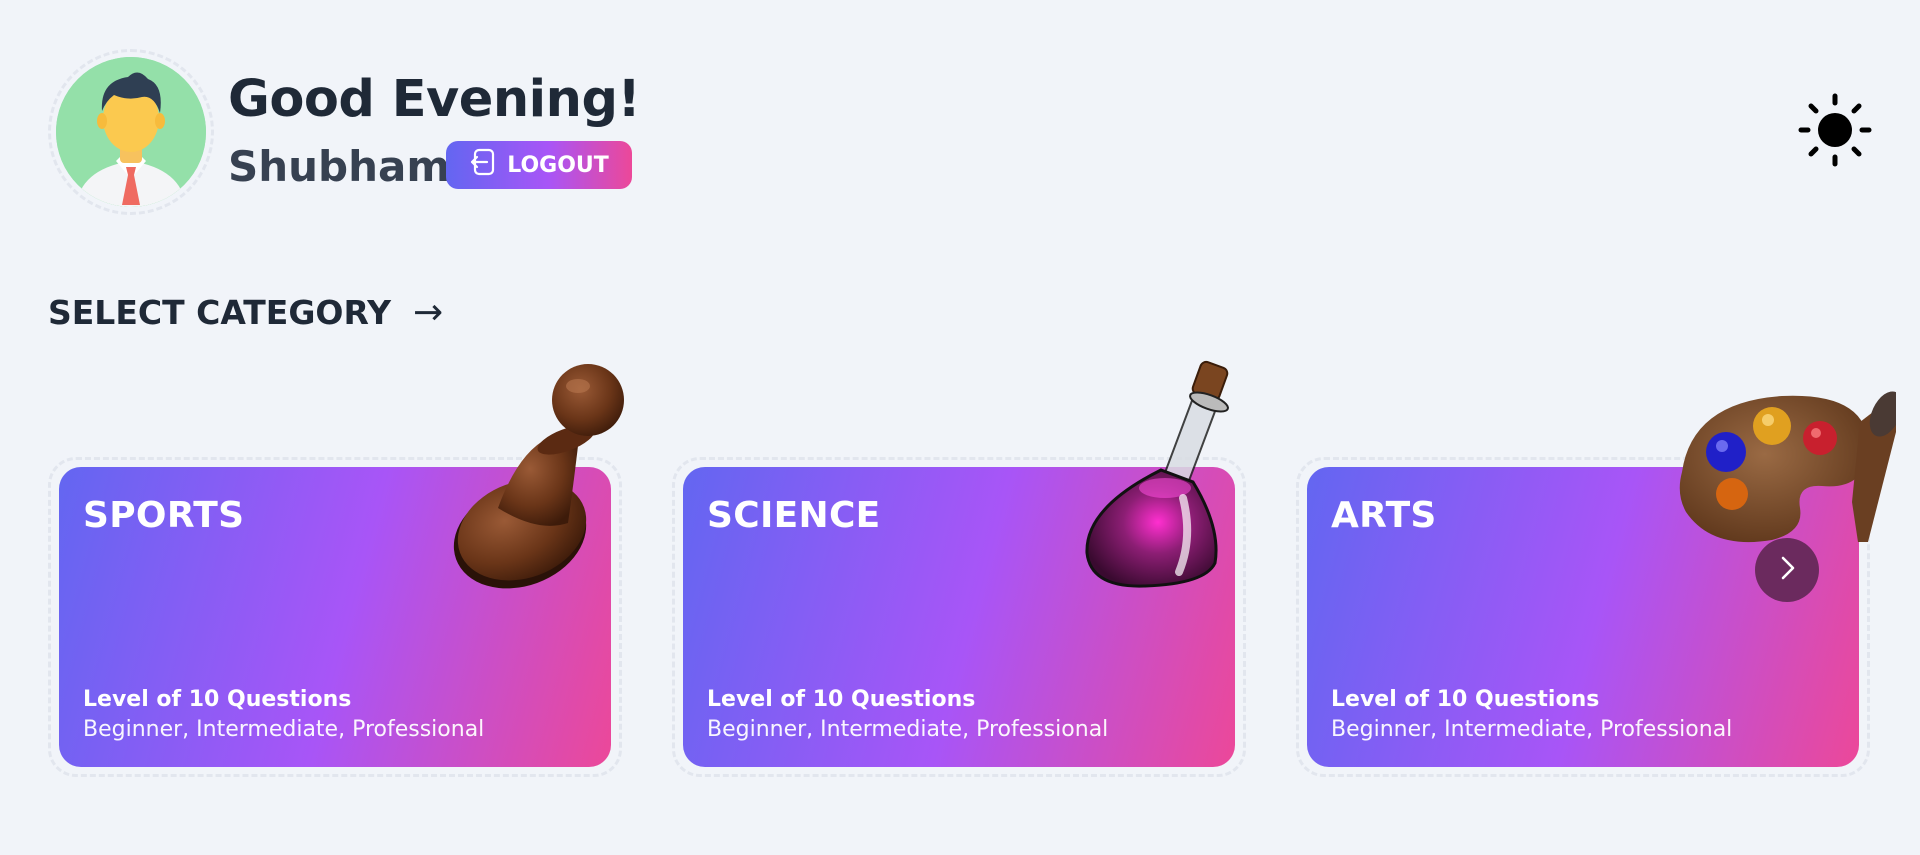  I want to click on logout-button: LOGOUT, so click(539, 165).